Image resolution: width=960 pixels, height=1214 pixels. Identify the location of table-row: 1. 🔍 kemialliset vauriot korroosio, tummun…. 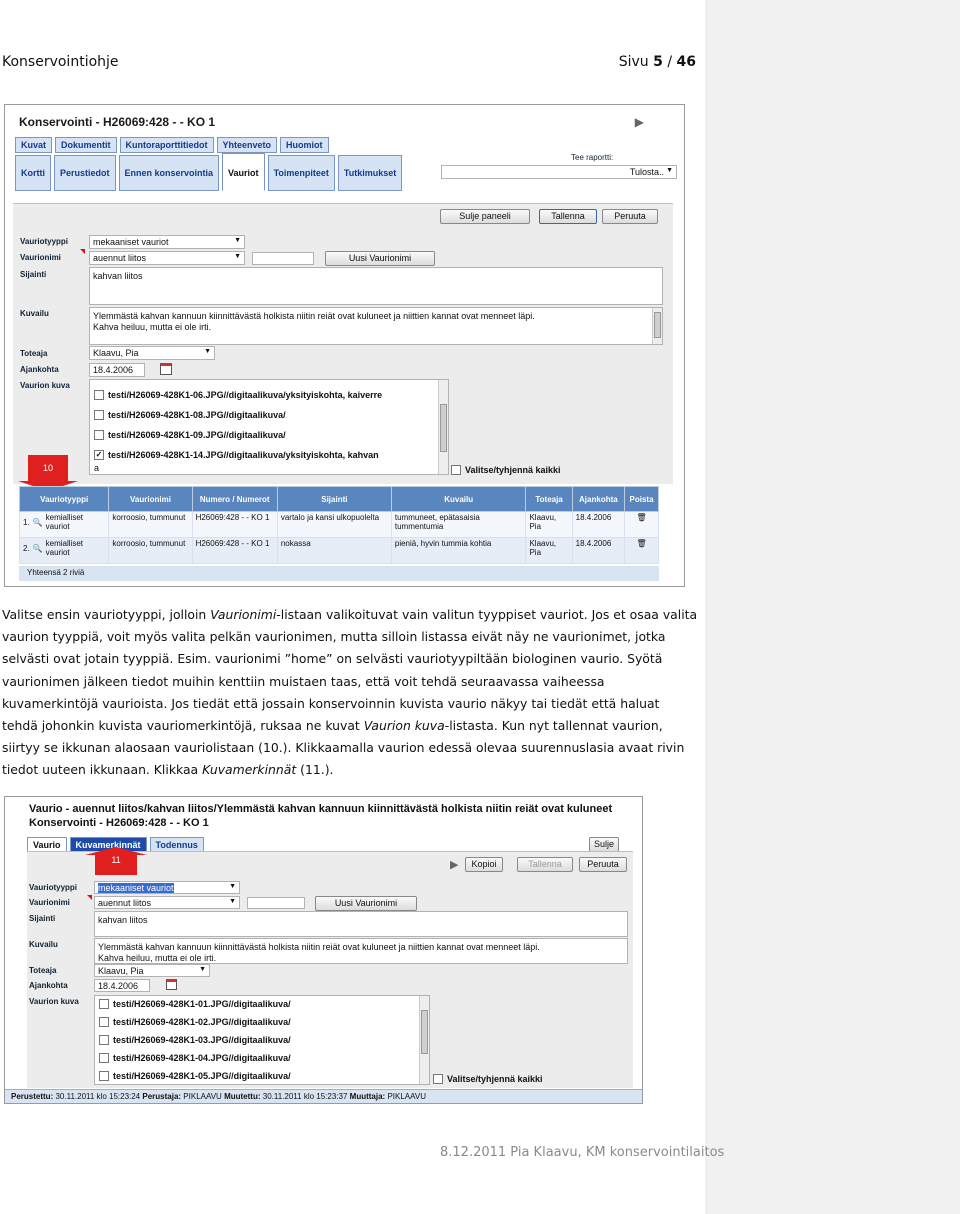
(338, 524).